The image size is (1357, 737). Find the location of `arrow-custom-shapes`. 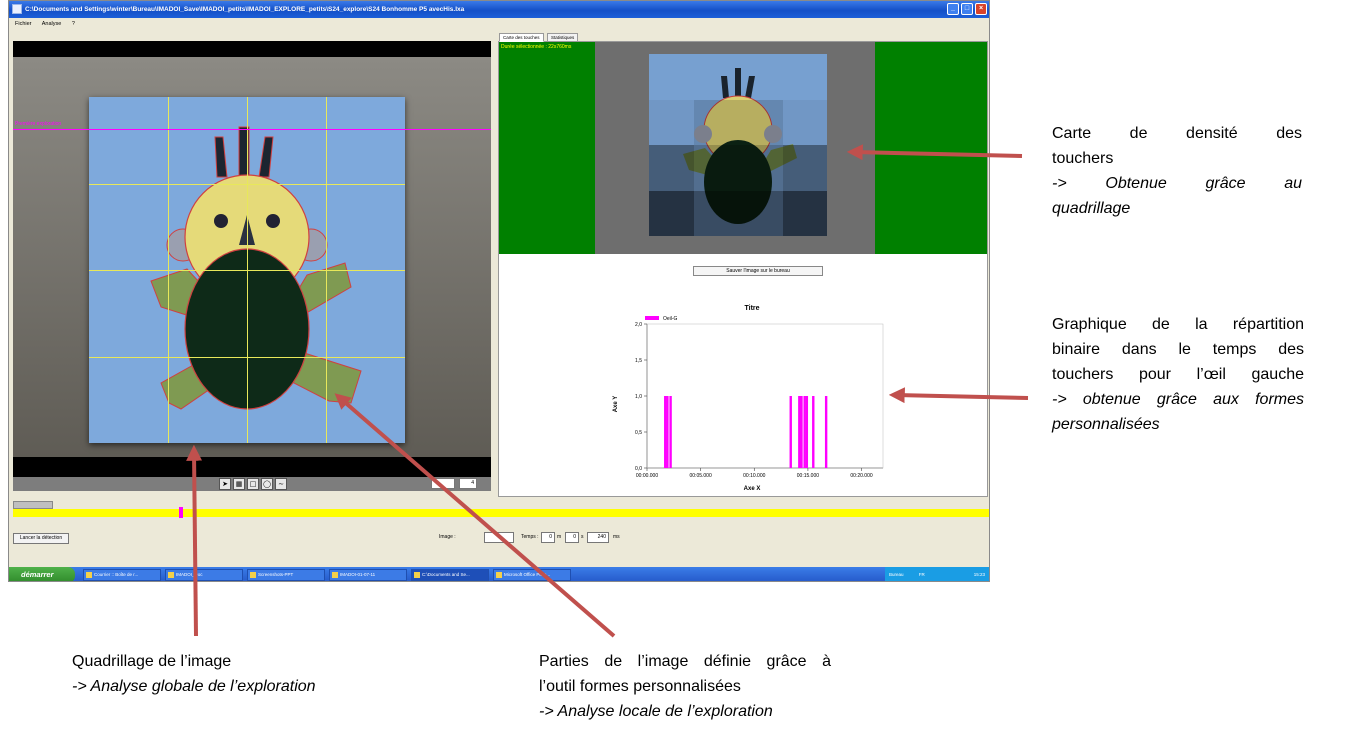

arrow-custom-shapes is located at coordinates (475, 515).